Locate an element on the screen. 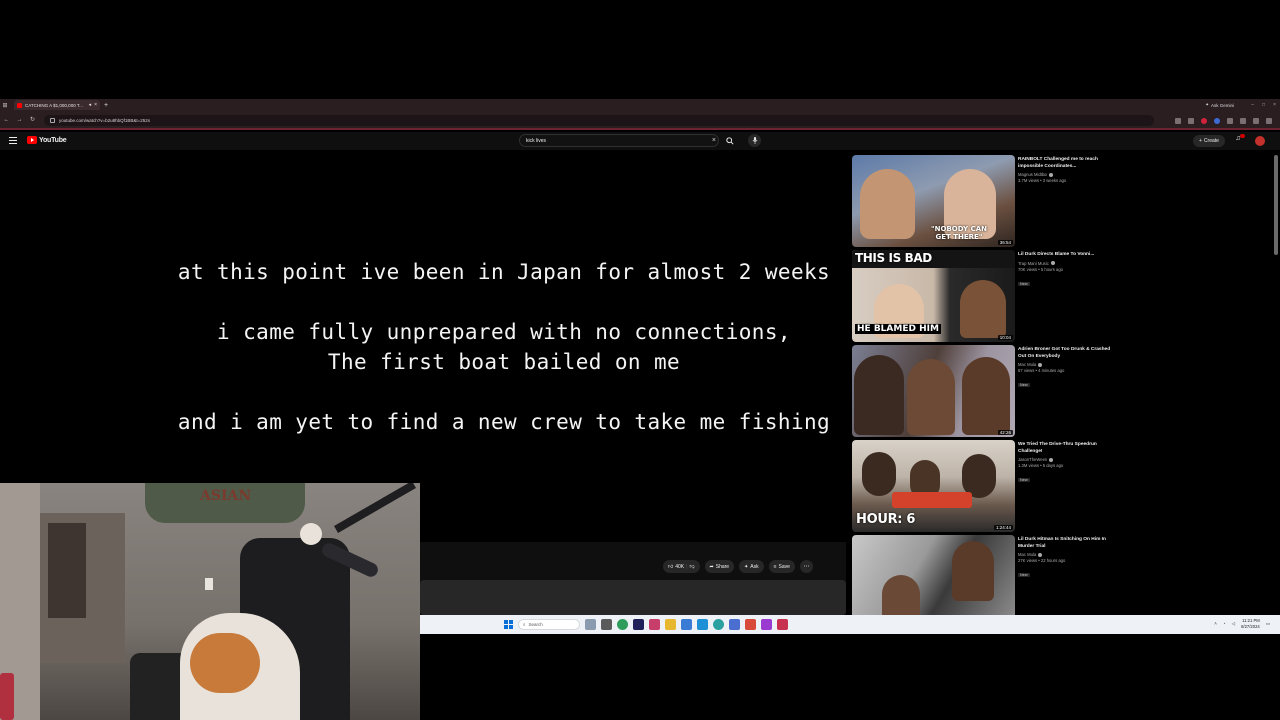  video-stats: 70K views • 5 hours ago is located at coordinates (1040, 269).